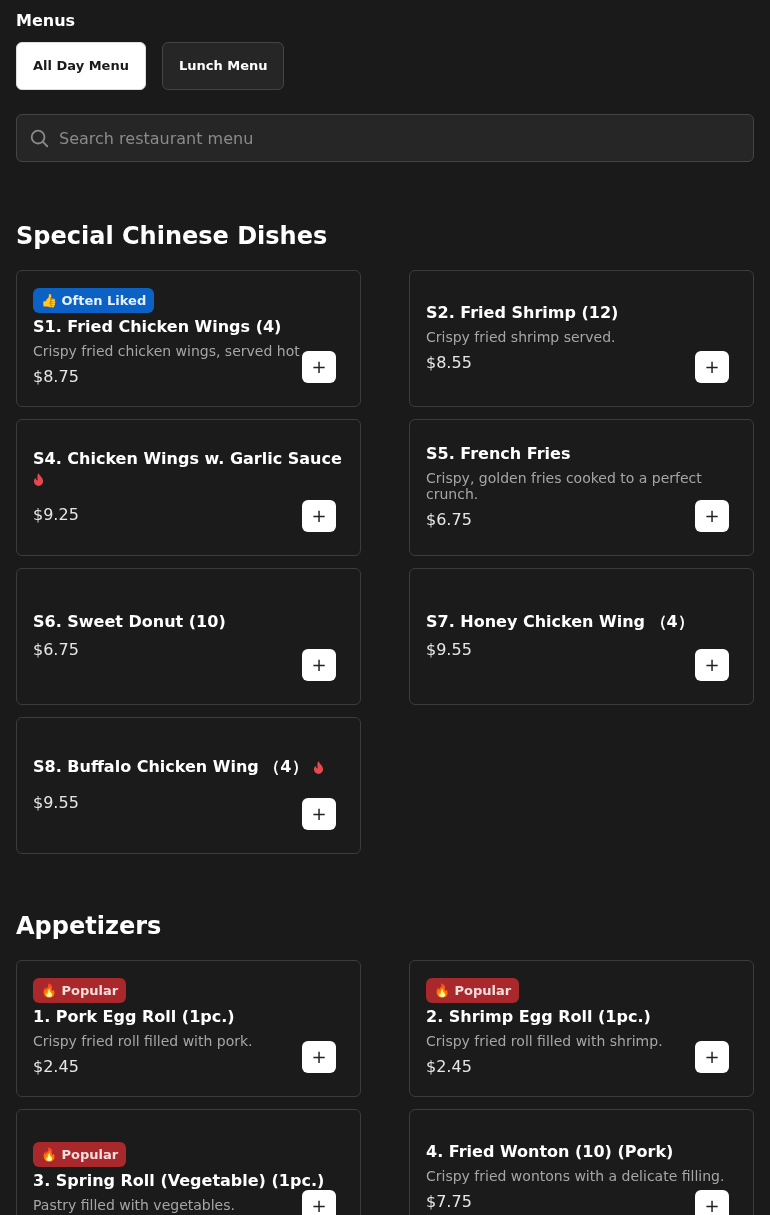  What do you see at coordinates (56, 514) in the screenshot?
I see `item-price: $9.25` at bounding box center [56, 514].